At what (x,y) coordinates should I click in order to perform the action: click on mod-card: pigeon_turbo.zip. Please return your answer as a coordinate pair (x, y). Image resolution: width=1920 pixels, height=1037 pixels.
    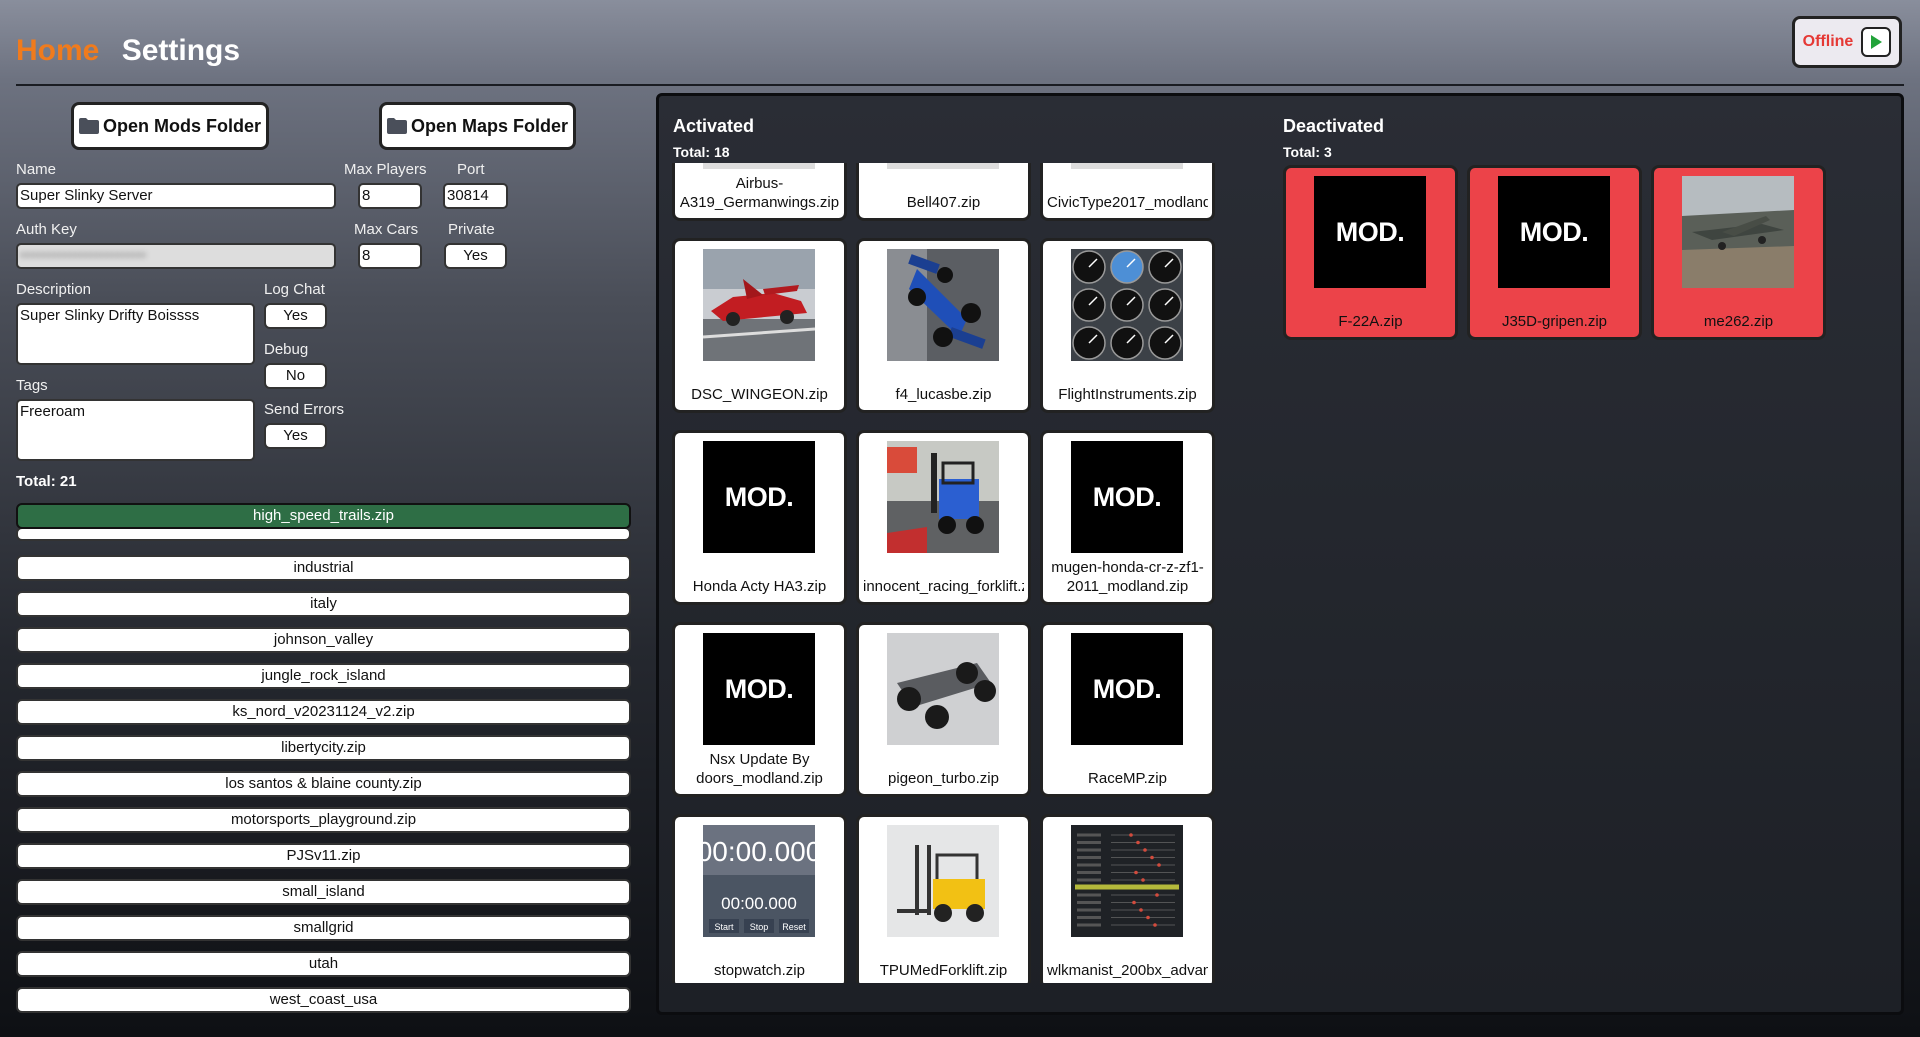
    Looking at the image, I should click on (943, 709).